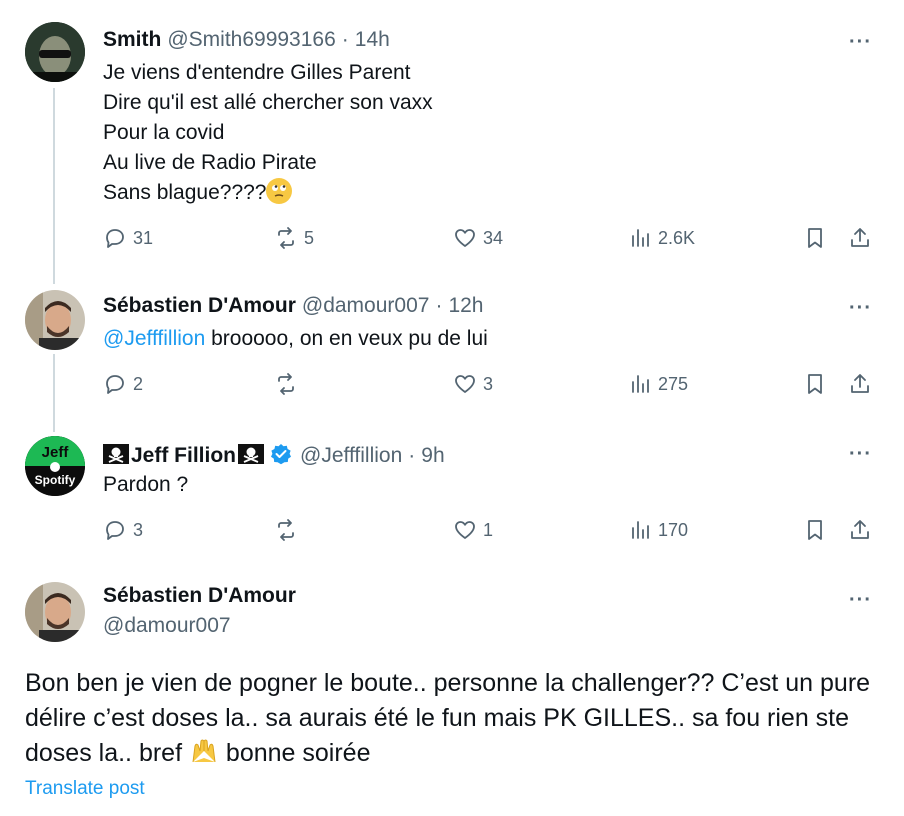 The image size is (904, 816). Describe the element at coordinates (493, 237) in the screenshot. I see `like-count: 34` at that location.